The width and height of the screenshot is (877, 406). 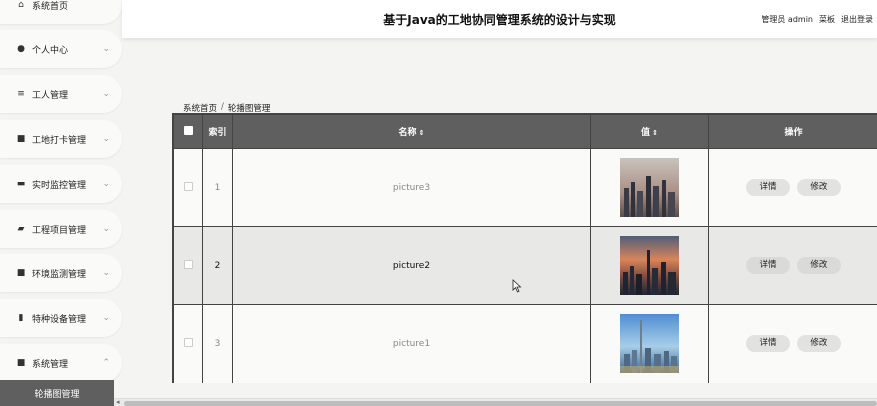 I want to click on sidebar-item-system: ■ 系统管理 ⌃, so click(x=61, y=363).